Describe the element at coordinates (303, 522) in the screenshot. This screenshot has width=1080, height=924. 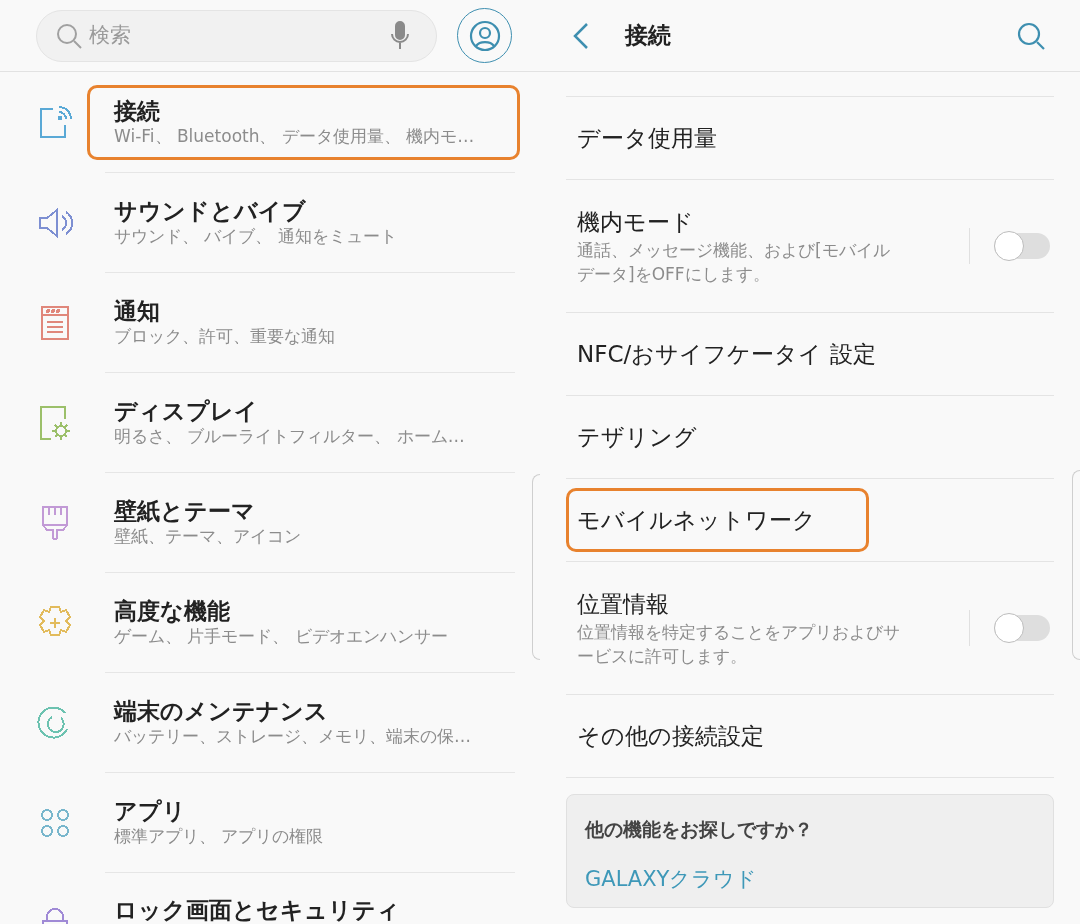
I see `settings-item: 壁紙とテーマ 壁紙、テーマ、アイコン` at that location.